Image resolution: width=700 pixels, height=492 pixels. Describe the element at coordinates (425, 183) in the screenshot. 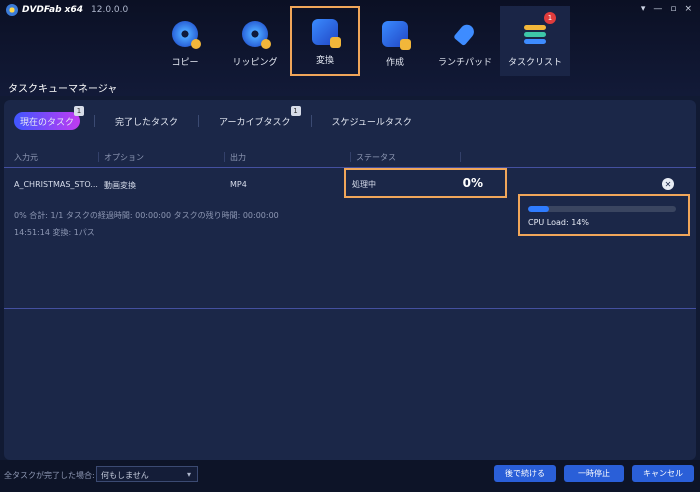

I see `status-cell: 処理中 0%` at that location.